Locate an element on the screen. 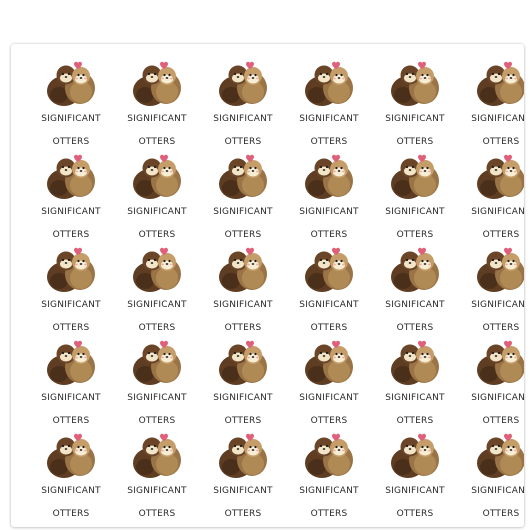  sticker-r3-c4: SIGNIFICANT OTTERS is located at coordinates (329, 291).